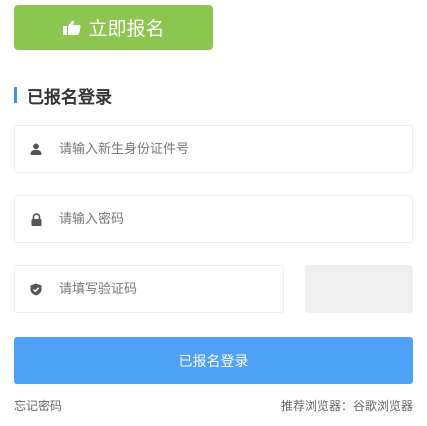 This screenshot has width=427, height=426. Describe the element at coordinates (346, 406) in the screenshot. I see `browser-recommendation: 推荐浏览器：谷歌浏览器` at that location.